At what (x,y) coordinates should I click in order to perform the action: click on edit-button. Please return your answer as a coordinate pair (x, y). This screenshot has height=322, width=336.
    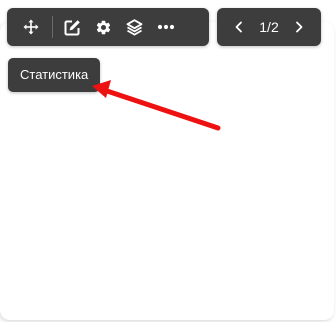
    Looking at the image, I should click on (72, 27).